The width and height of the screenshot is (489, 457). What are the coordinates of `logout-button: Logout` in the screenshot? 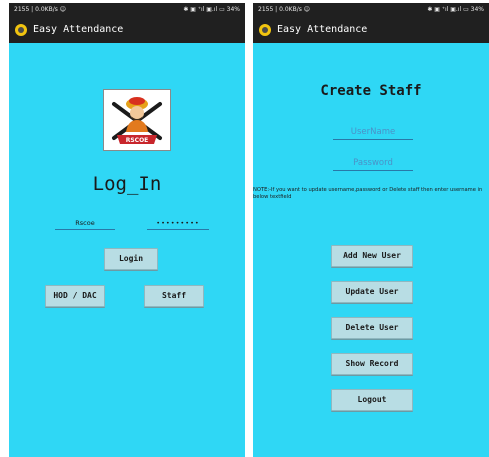 It's located at (372, 400).